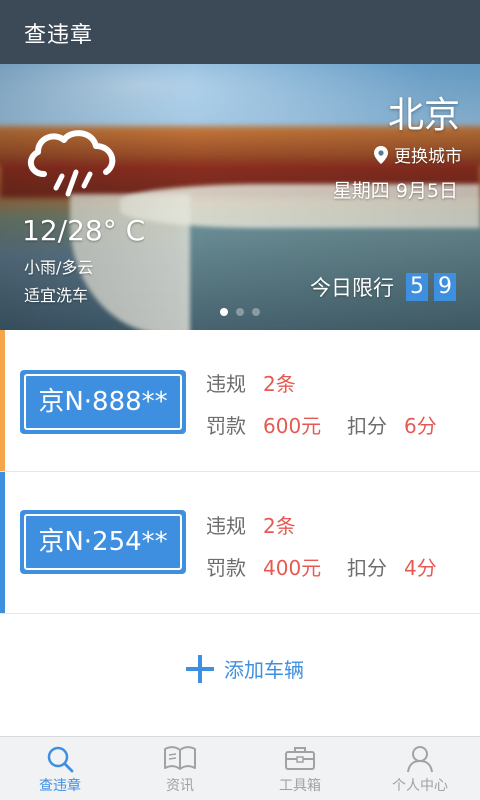 Image resolution: width=480 pixels, height=800 pixels. Describe the element at coordinates (71, 163) in the screenshot. I see `rain-cloud-icon` at that location.